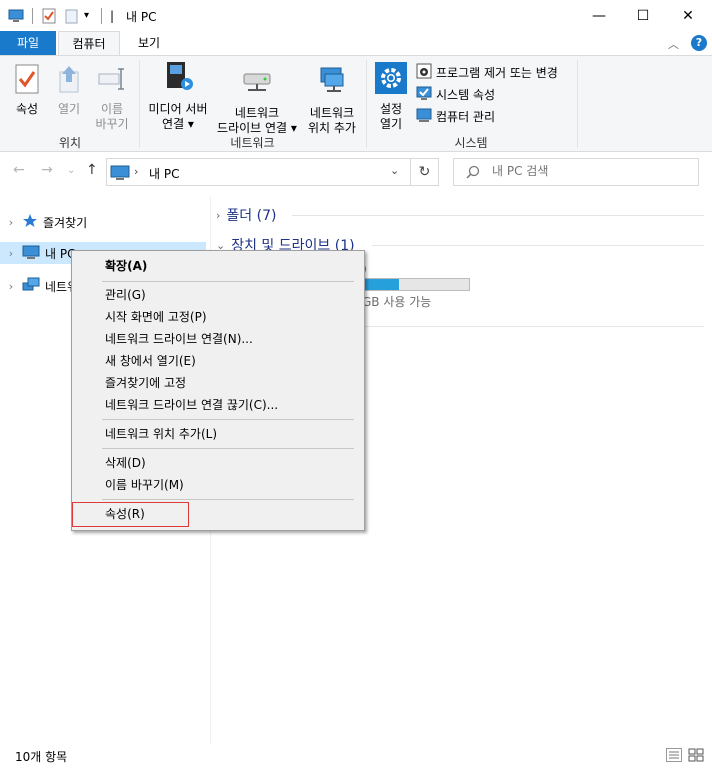 This screenshot has height=769, width=712. Describe the element at coordinates (47, 170) in the screenshot. I see `forward-arrow-icon: →` at that location.